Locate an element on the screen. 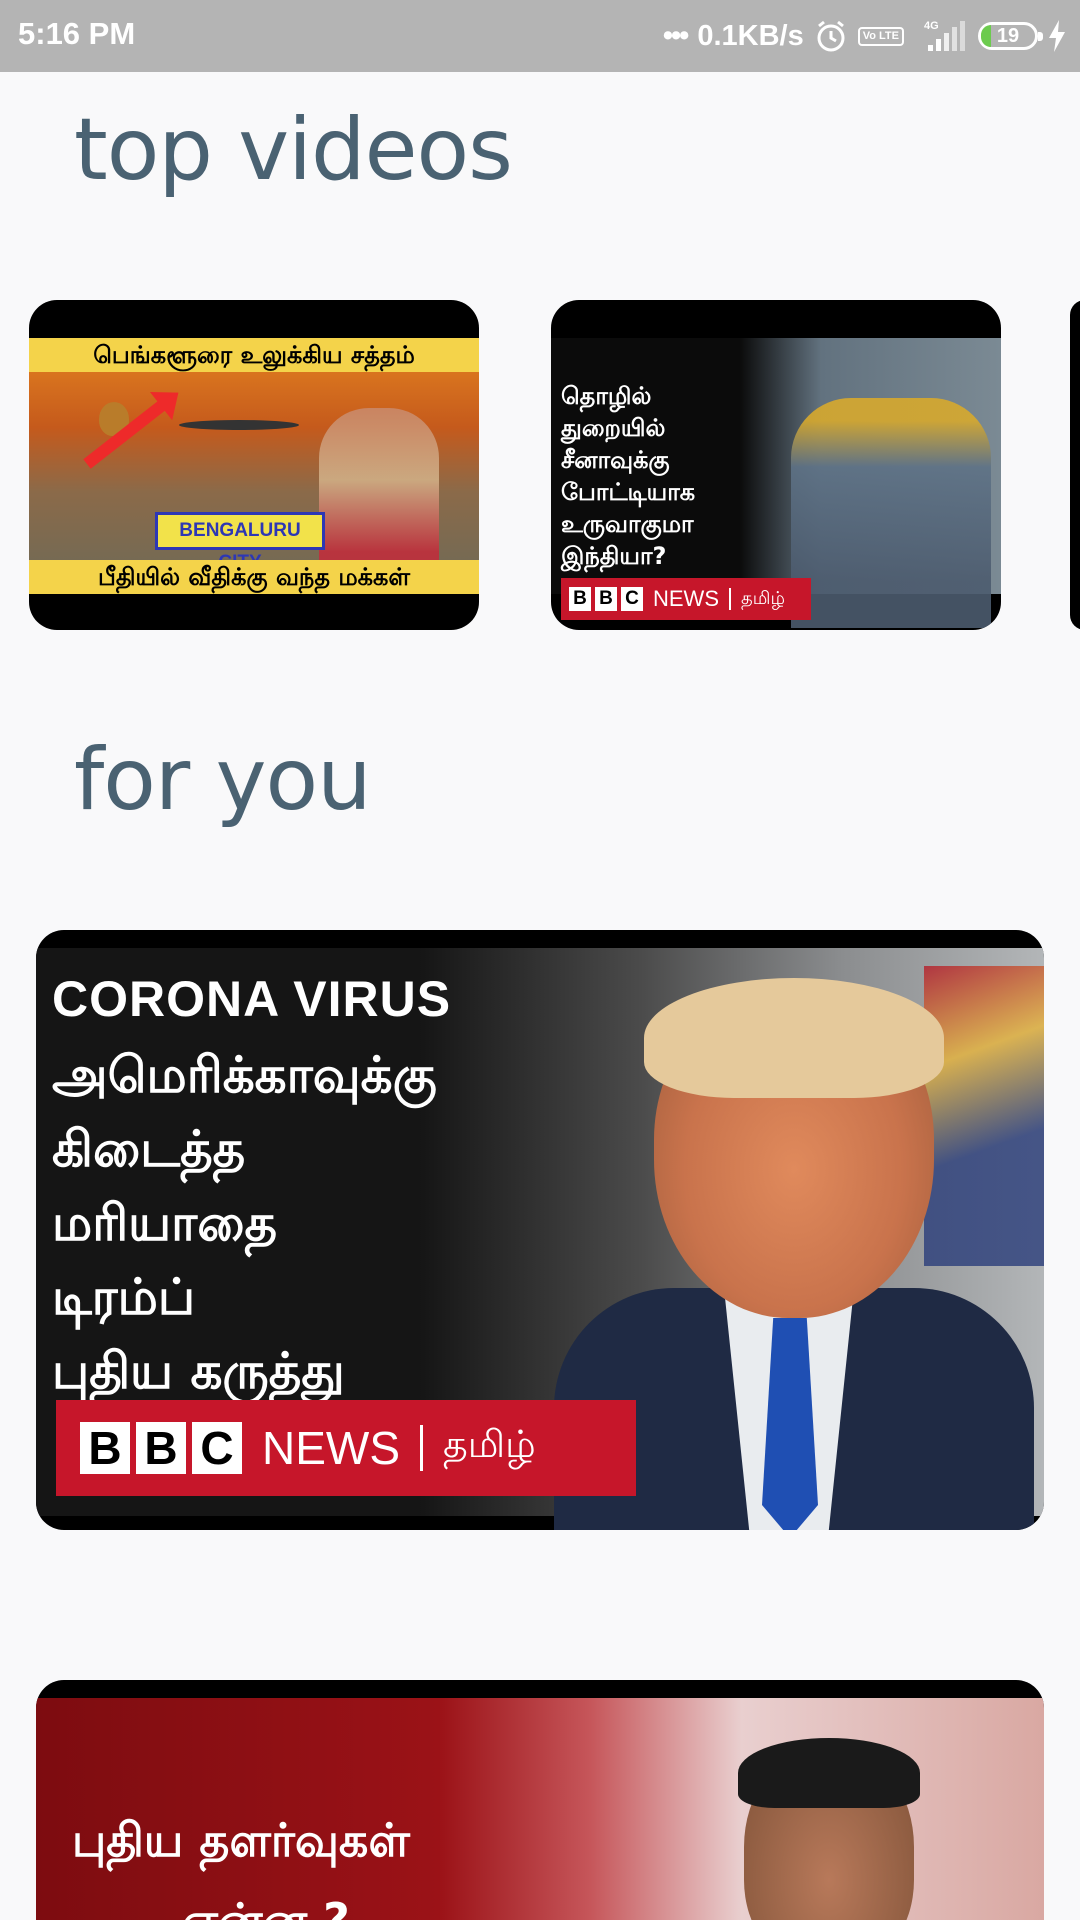 This screenshot has width=1080, height=1920. caption-line: துறையில் is located at coordinates (613, 428).